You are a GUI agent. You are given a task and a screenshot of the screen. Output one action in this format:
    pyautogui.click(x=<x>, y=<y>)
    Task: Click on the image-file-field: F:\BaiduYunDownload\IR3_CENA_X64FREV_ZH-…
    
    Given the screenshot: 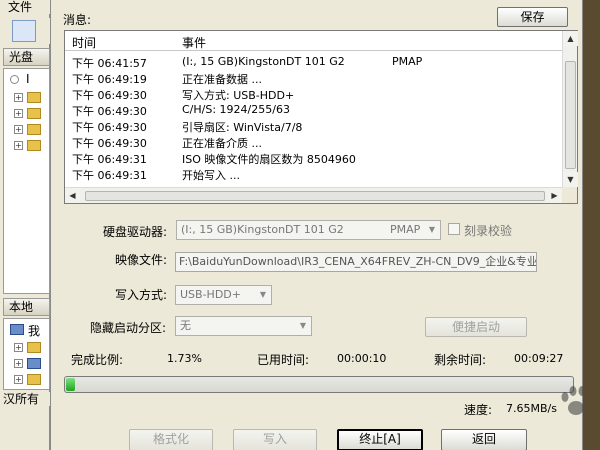 What is the action you would take?
    pyautogui.click(x=356, y=262)
    